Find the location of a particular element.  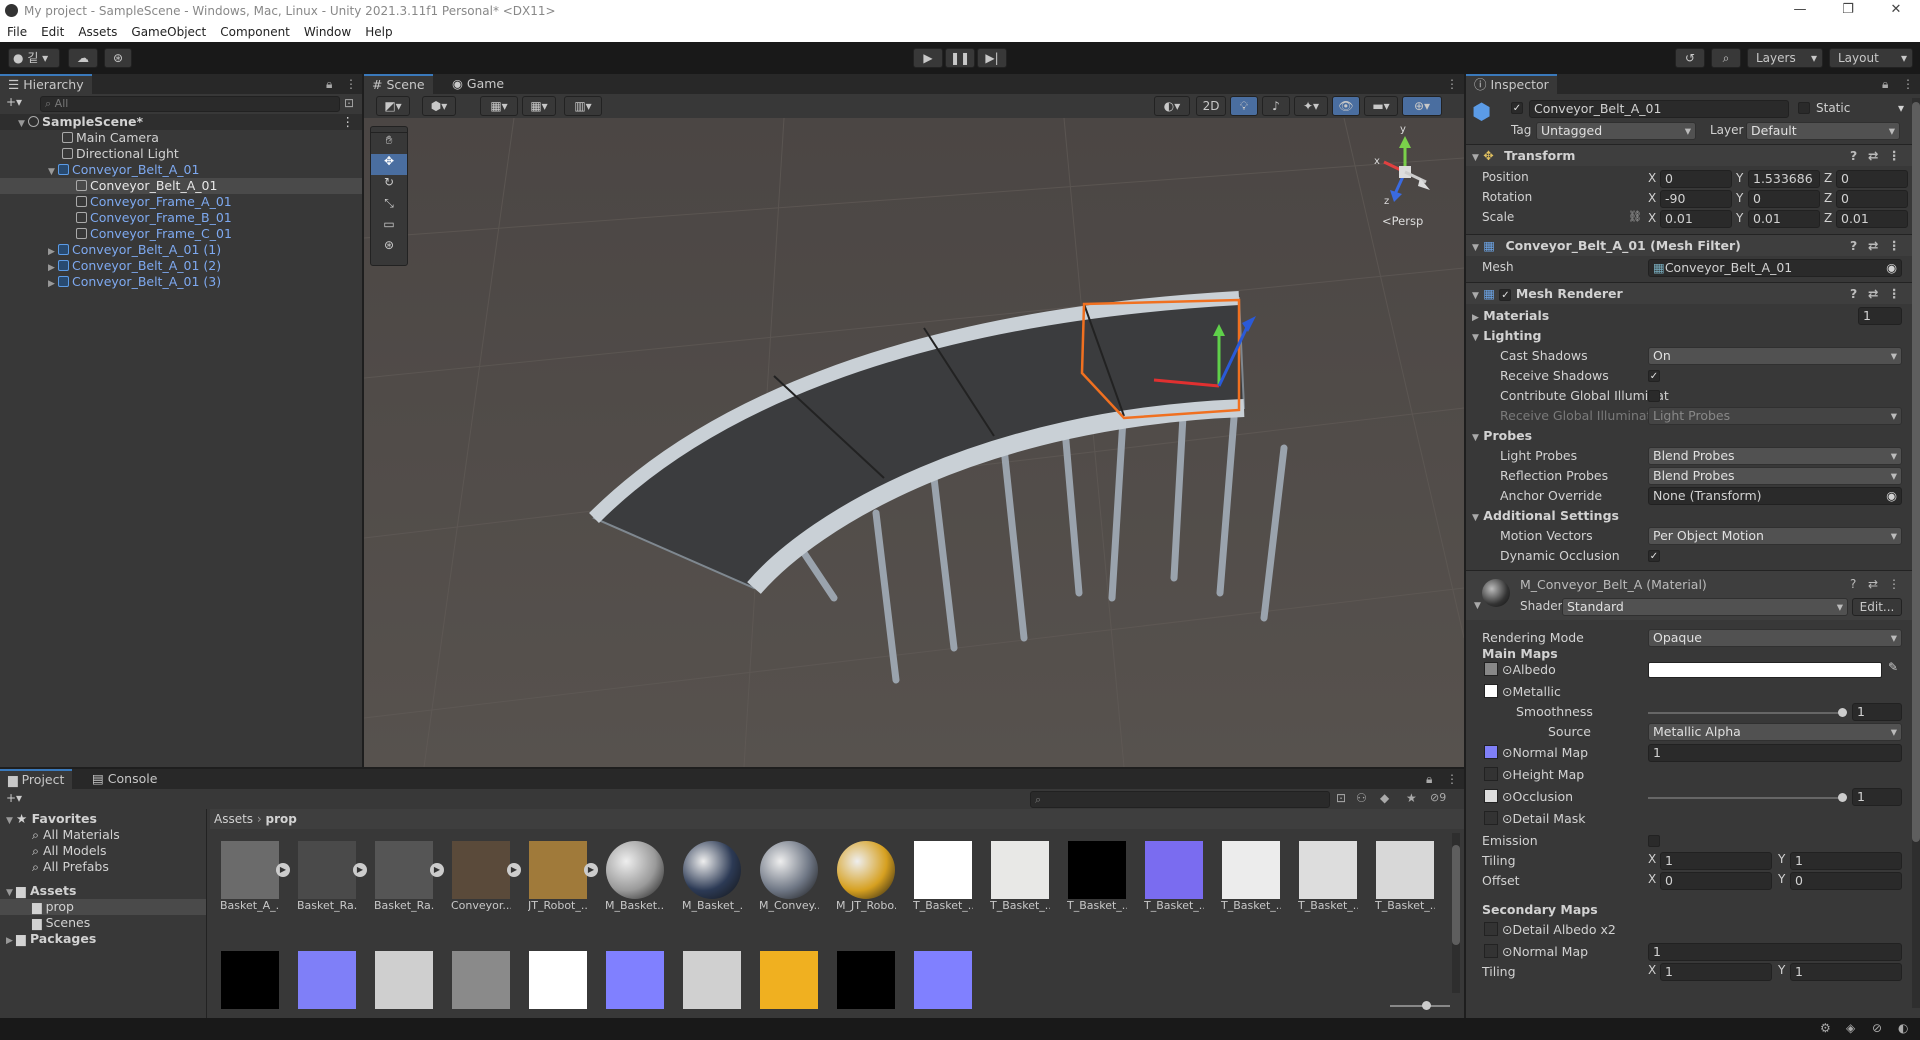

layer-dropdown: Default is located at coordinates (1823, 131).